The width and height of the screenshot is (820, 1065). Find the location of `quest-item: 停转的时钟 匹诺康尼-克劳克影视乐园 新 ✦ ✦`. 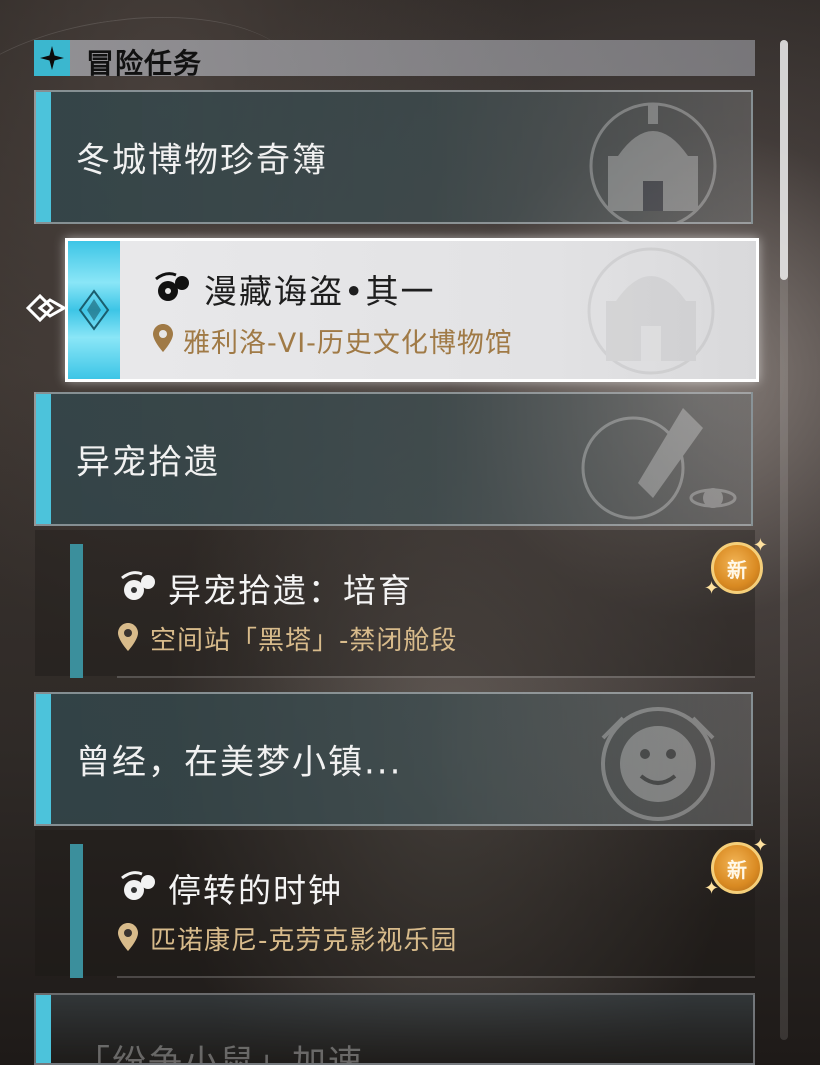

quest-item: 停转的时钟 匹诺康尼-克劳克影视乐园 新 ✦ ✦ is located at coordinates (401, 904).